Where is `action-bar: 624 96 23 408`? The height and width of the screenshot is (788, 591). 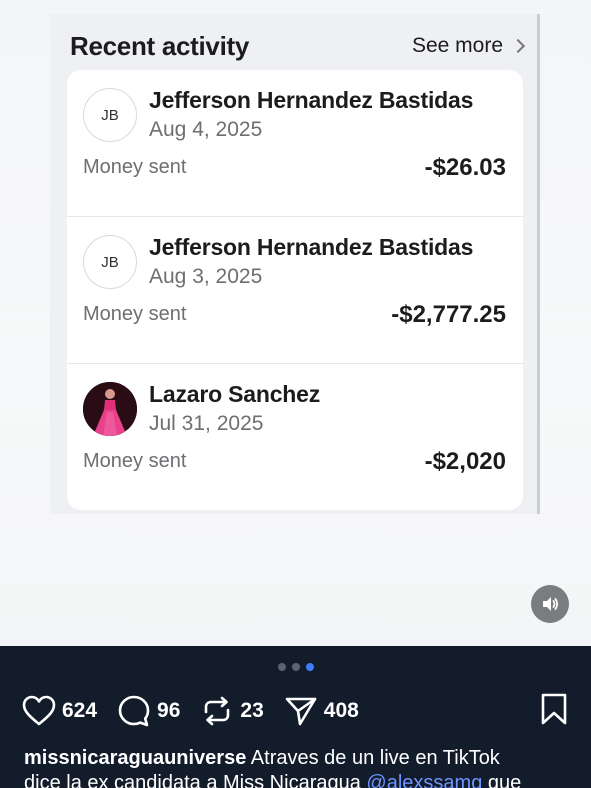 action-bar: 624 96 23 408 is located at coordinates (295, 711).